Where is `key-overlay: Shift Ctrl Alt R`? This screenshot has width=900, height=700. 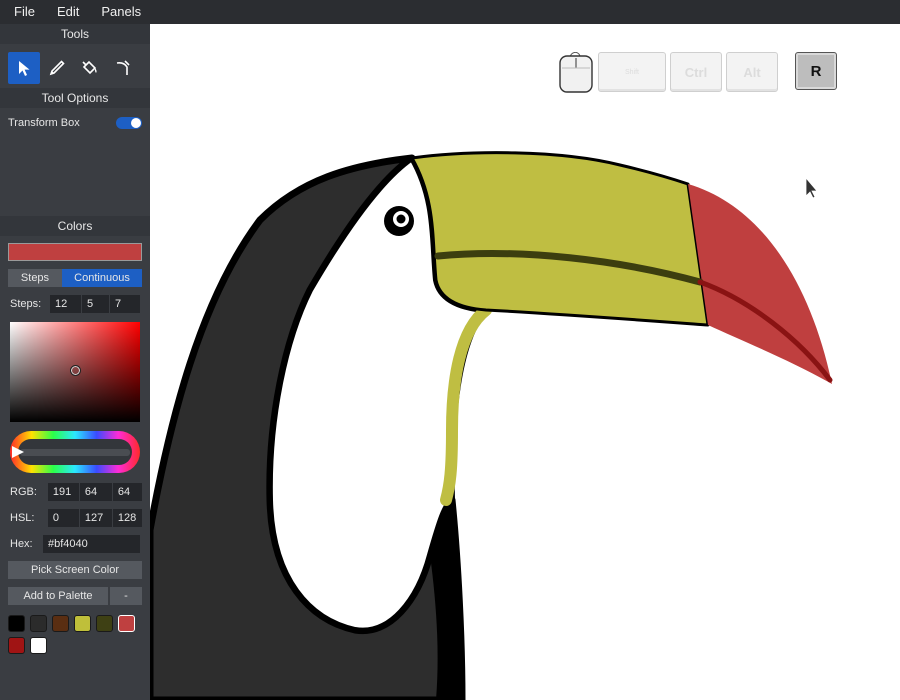 key-overlay: Shift Ctrl Alt R is located at coordinates (699, 73).